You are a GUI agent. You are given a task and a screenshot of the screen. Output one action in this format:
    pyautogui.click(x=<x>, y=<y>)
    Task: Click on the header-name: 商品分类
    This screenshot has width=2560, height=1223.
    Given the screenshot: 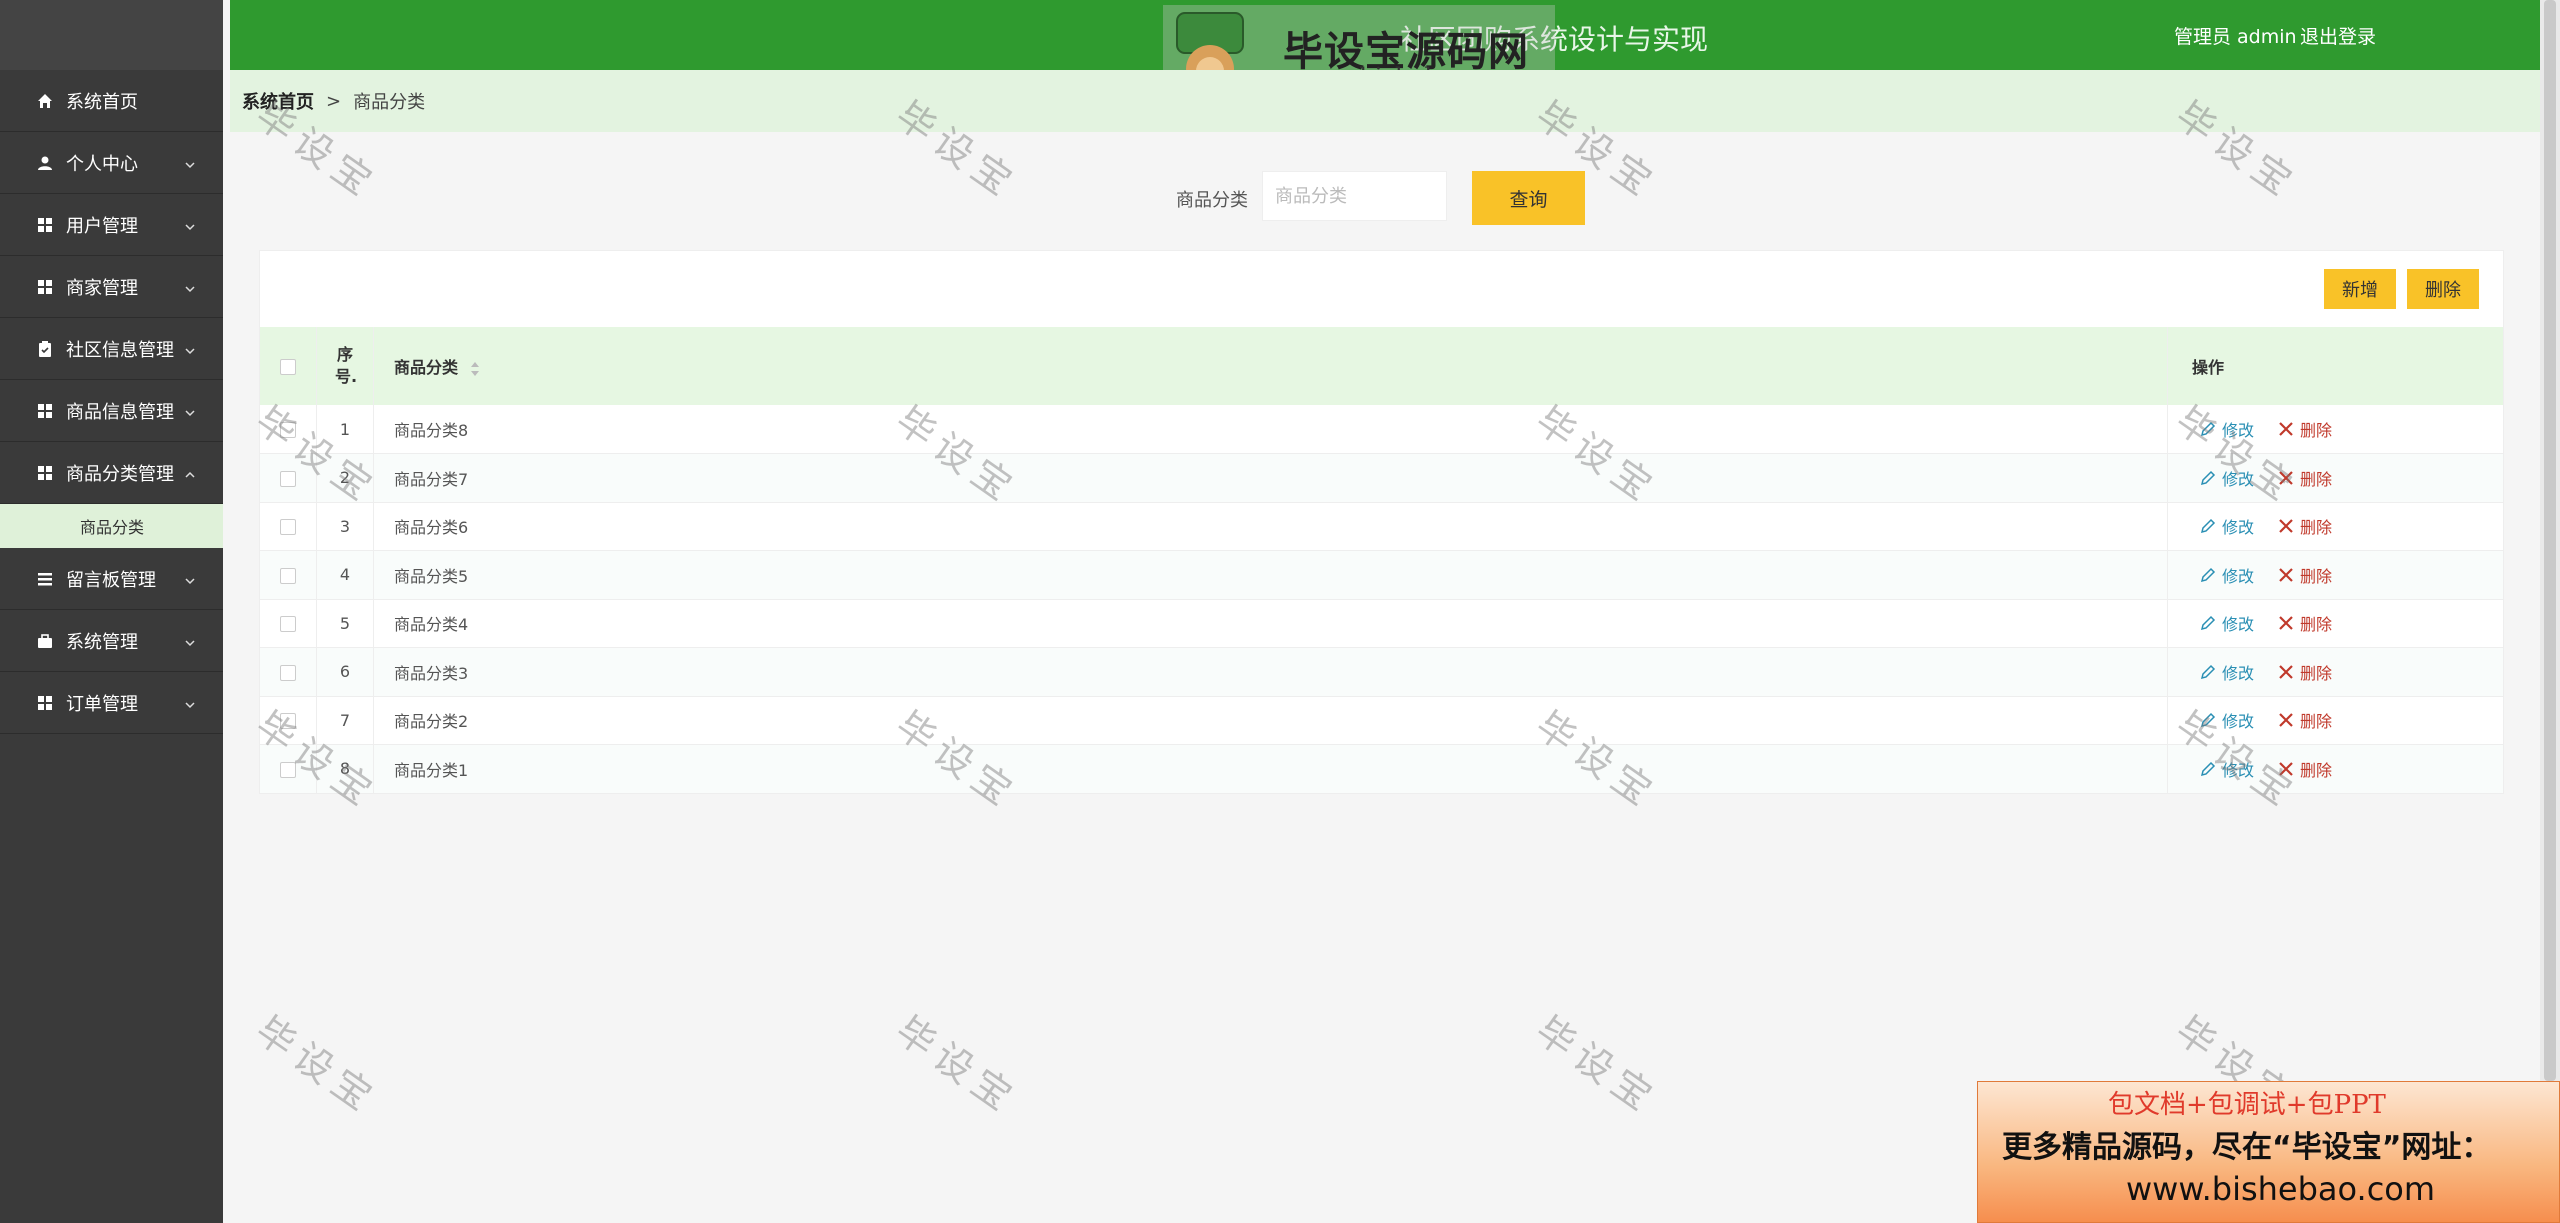 What is the action you would take?
    pyautogui.click(x=1271, y=366)
    